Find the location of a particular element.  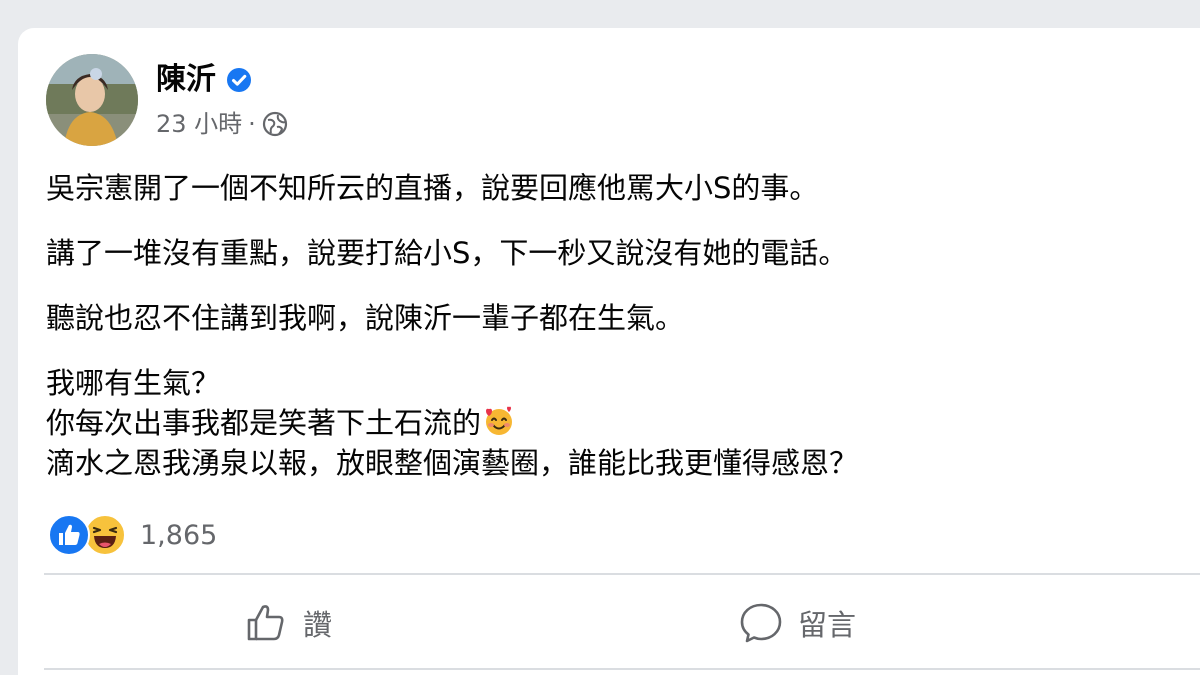

comment-bubble-icon is located at coordinates (761, 623).